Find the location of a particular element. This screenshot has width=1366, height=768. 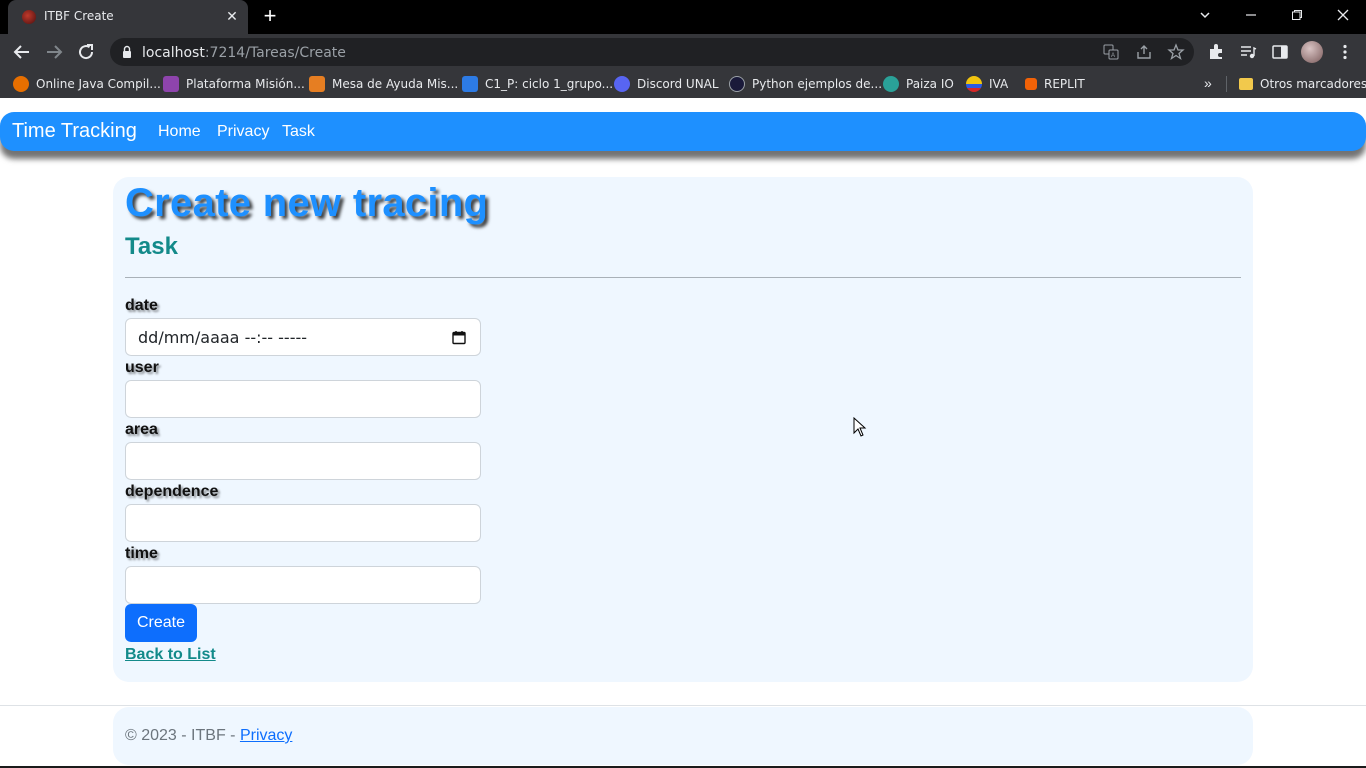

share-icon is located at coordinates (1144, 52).